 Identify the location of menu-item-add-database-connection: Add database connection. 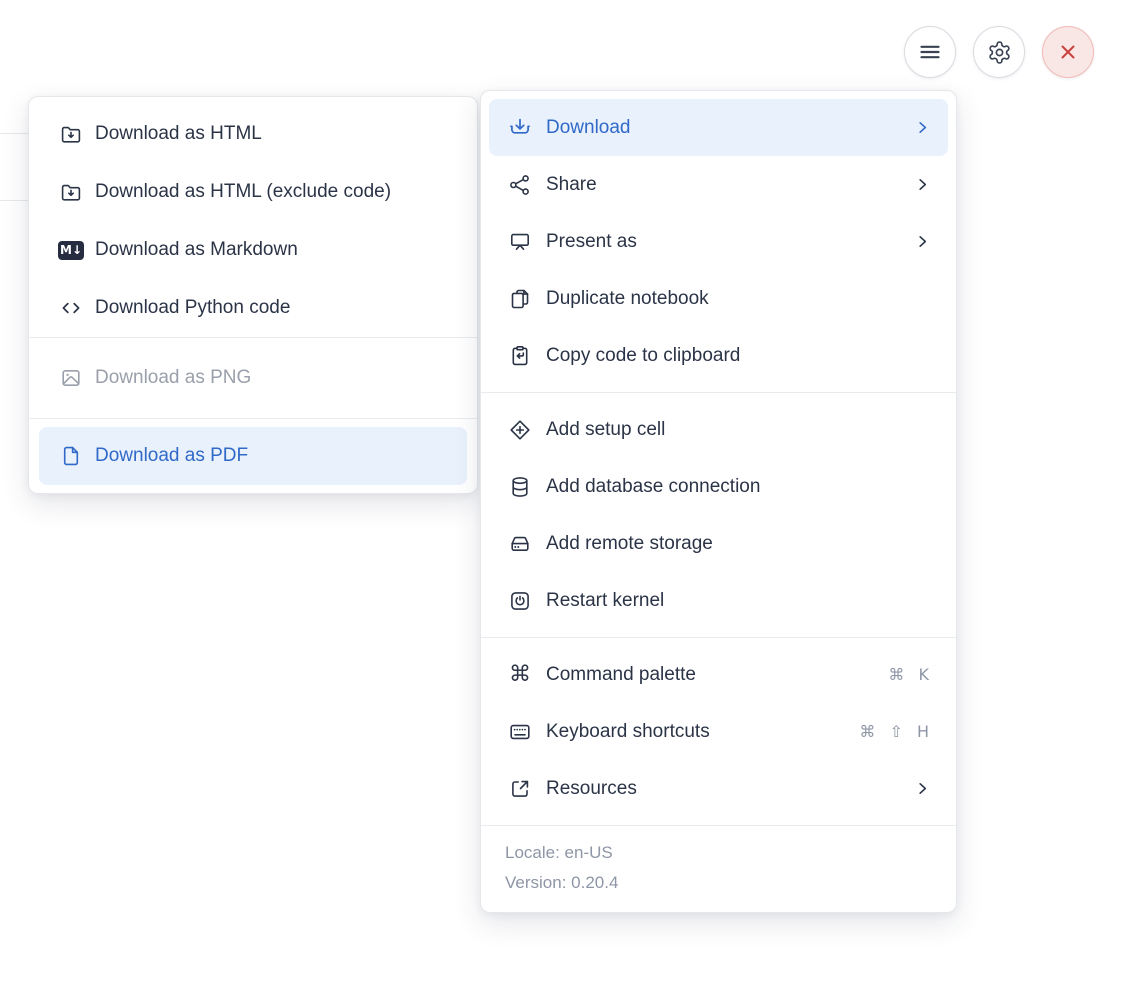
(718, 486).